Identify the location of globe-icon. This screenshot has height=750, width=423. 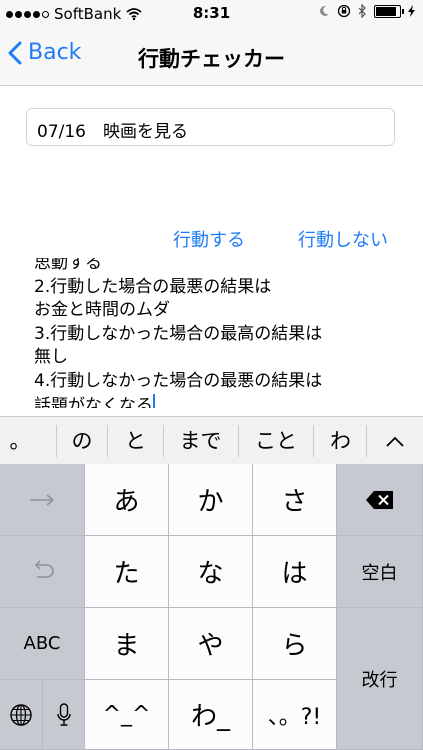
(21, 714).